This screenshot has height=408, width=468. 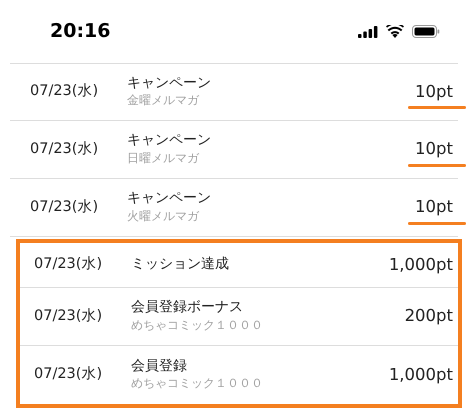 What do you see at coordinates (163, 158) in the screenshot?
I see `history-subtitle: 日曜メルマガ` at bounding box center [163, 158].